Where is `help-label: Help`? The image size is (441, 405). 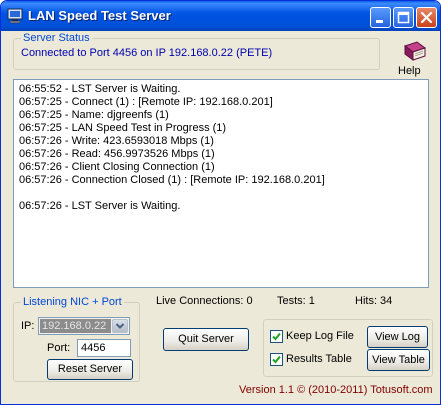 help-label: Help is located at coordinates (409, 71).